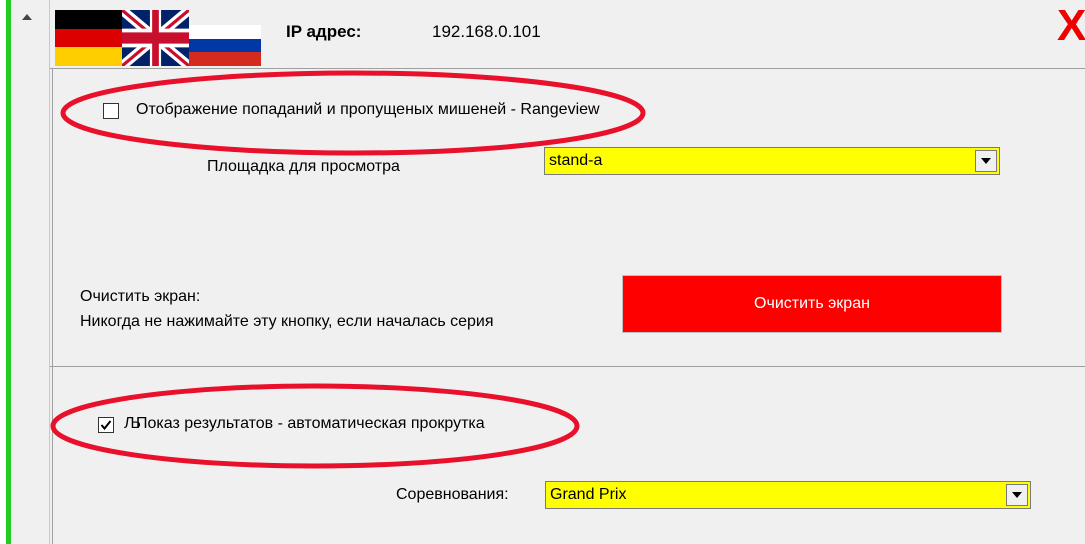 This screenshot has width=1085, height=544. What do you see at coordinates (303, 166) in the screenshot?
I see `stand-label: Площадка для просмотра` at bounding box center [303, 166].